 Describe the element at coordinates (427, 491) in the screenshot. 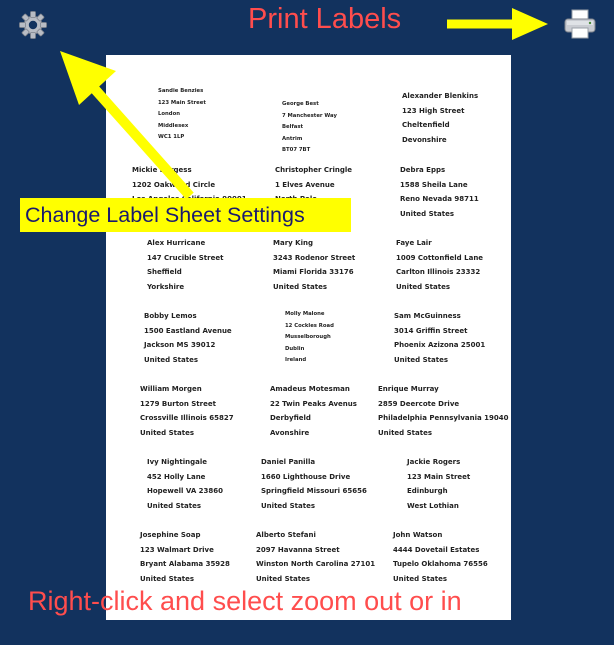

I see `address-line: Edinburgh` at that location.